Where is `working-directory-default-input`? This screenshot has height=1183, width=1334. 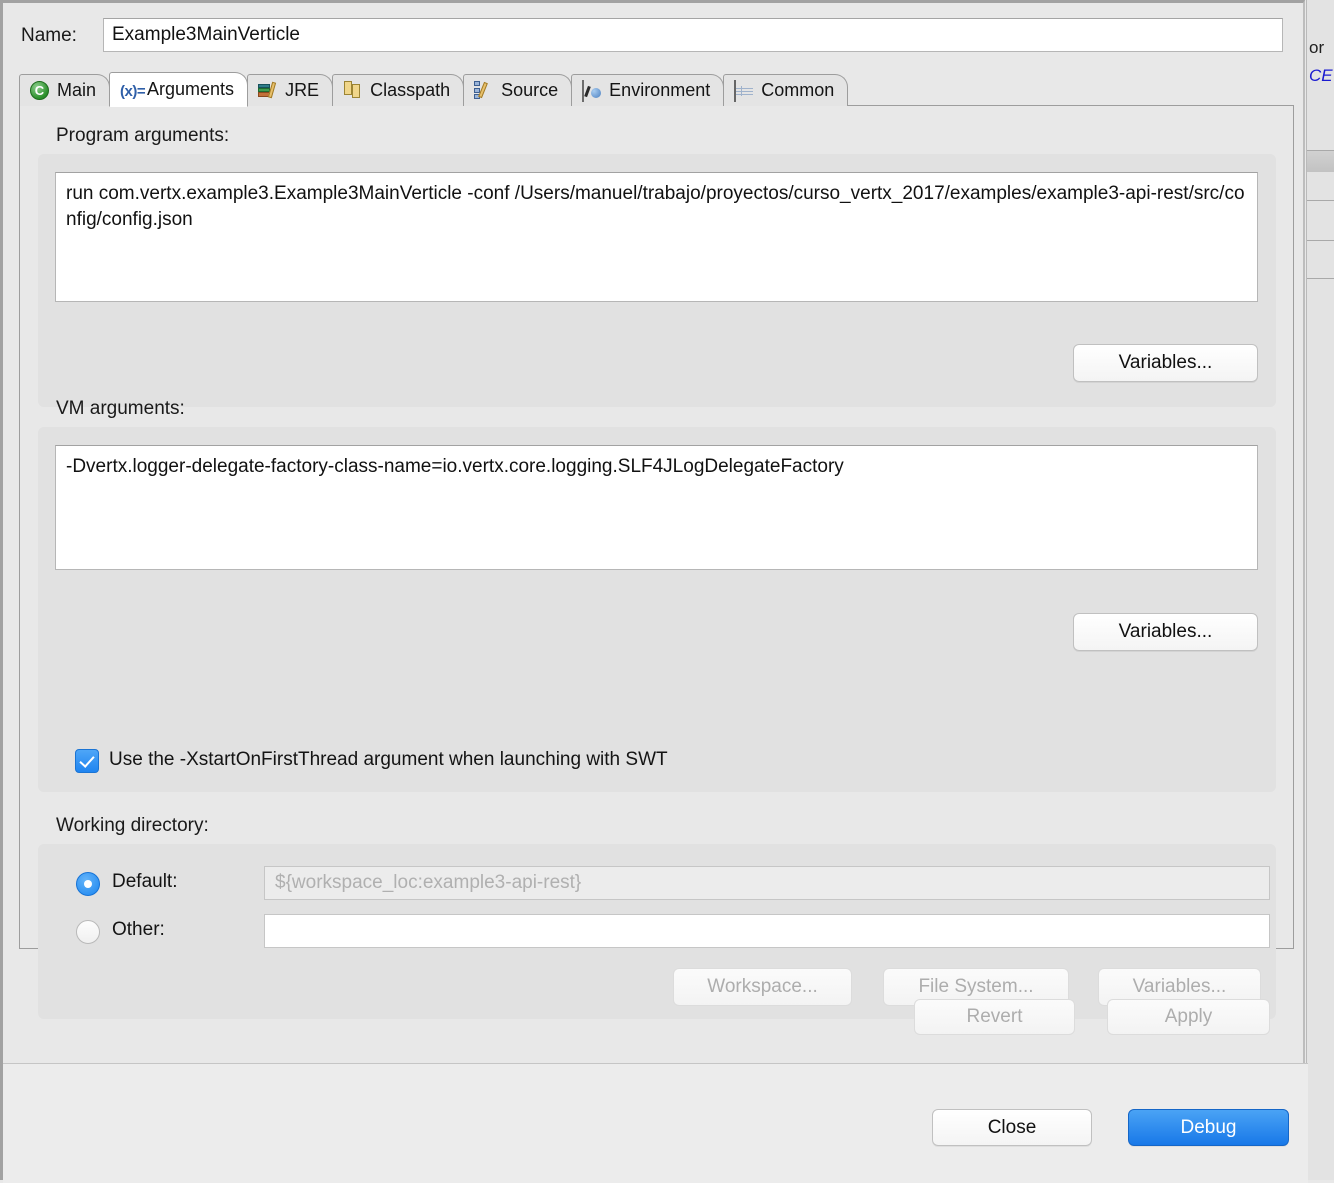 working-directory-default-input is located at coordinates (767, 883).